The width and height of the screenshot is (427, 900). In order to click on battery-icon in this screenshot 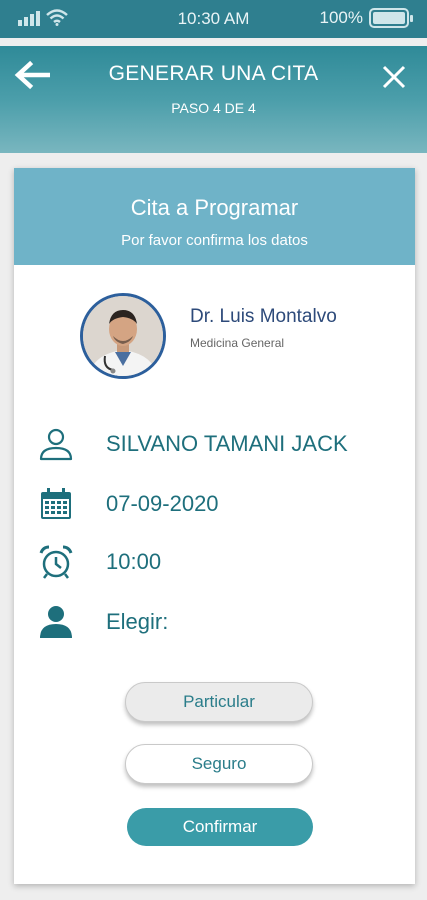, I will do `click(391, 18)`.